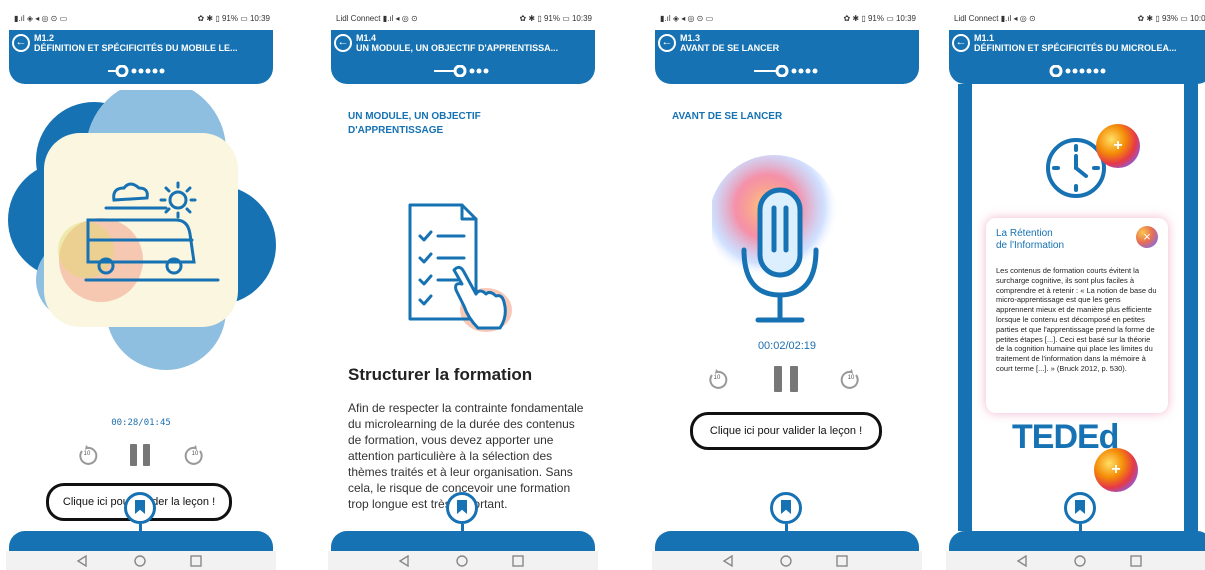 Image resolution: width=1205 pixels, height=570 pixels. I want to click on lesson-code: M1.2, so click(44, 38).